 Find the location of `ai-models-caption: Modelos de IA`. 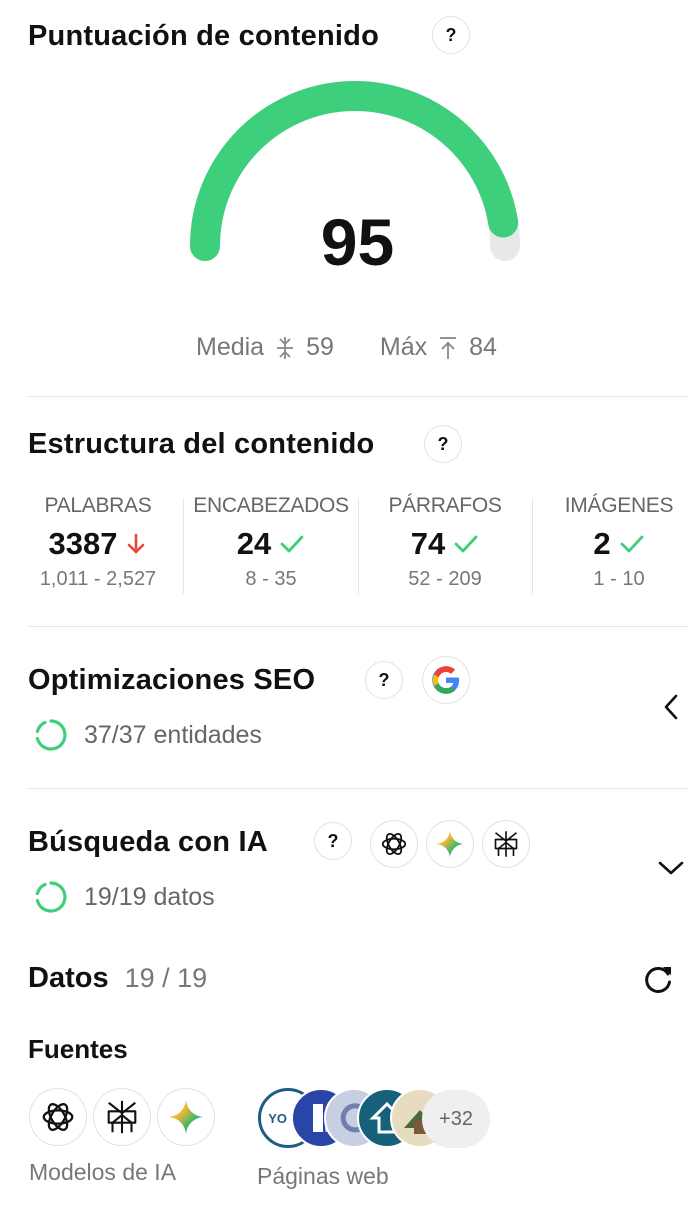

ai-models-caption: Modelos de IA is located at coordinates (103, 1172).